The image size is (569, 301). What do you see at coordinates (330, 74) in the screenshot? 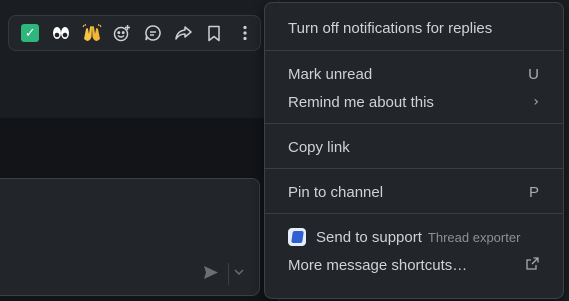
I see `menu-item-label: Mark unread` at bounding box center [330, 74].